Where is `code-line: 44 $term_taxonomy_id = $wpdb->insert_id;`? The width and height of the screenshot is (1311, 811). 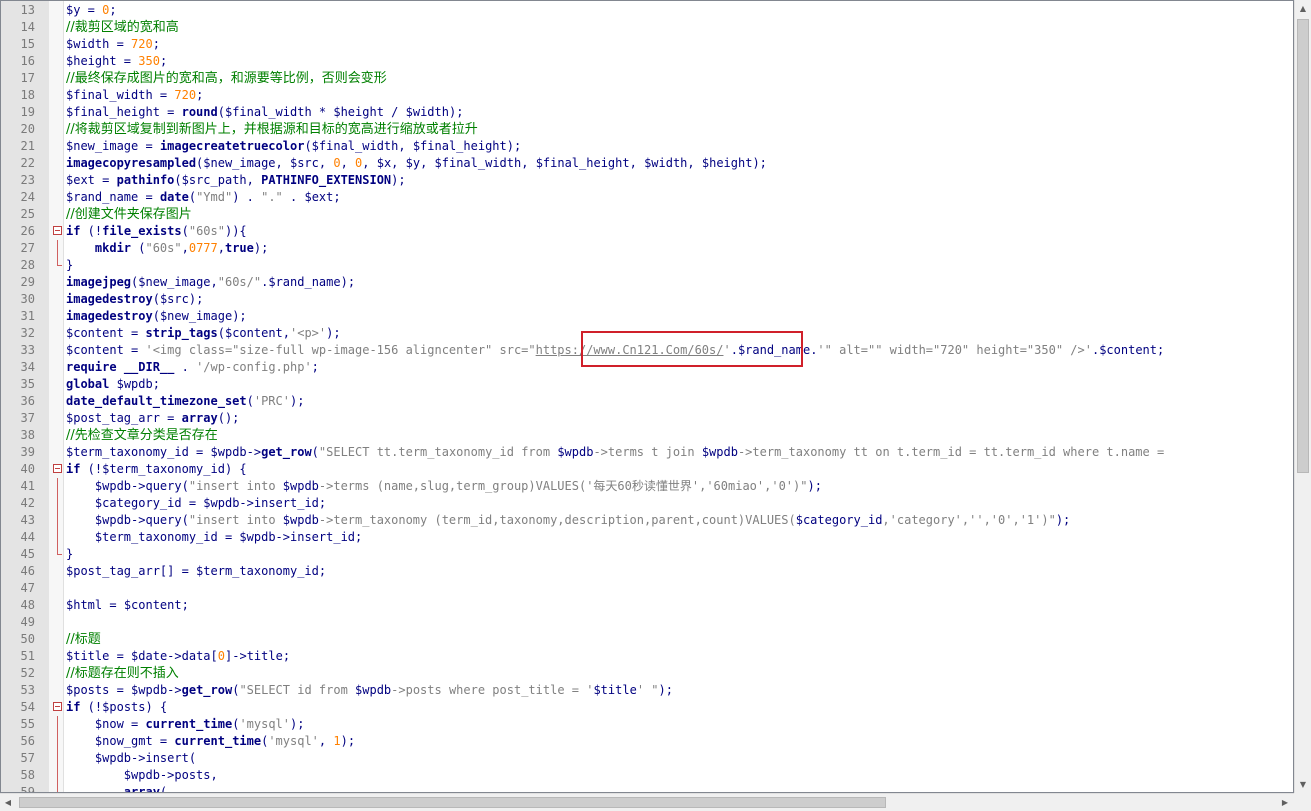
code-line: 44 $term_taxonomy_id = $wpdb->insert_id; is located at coordinates (647, 537).